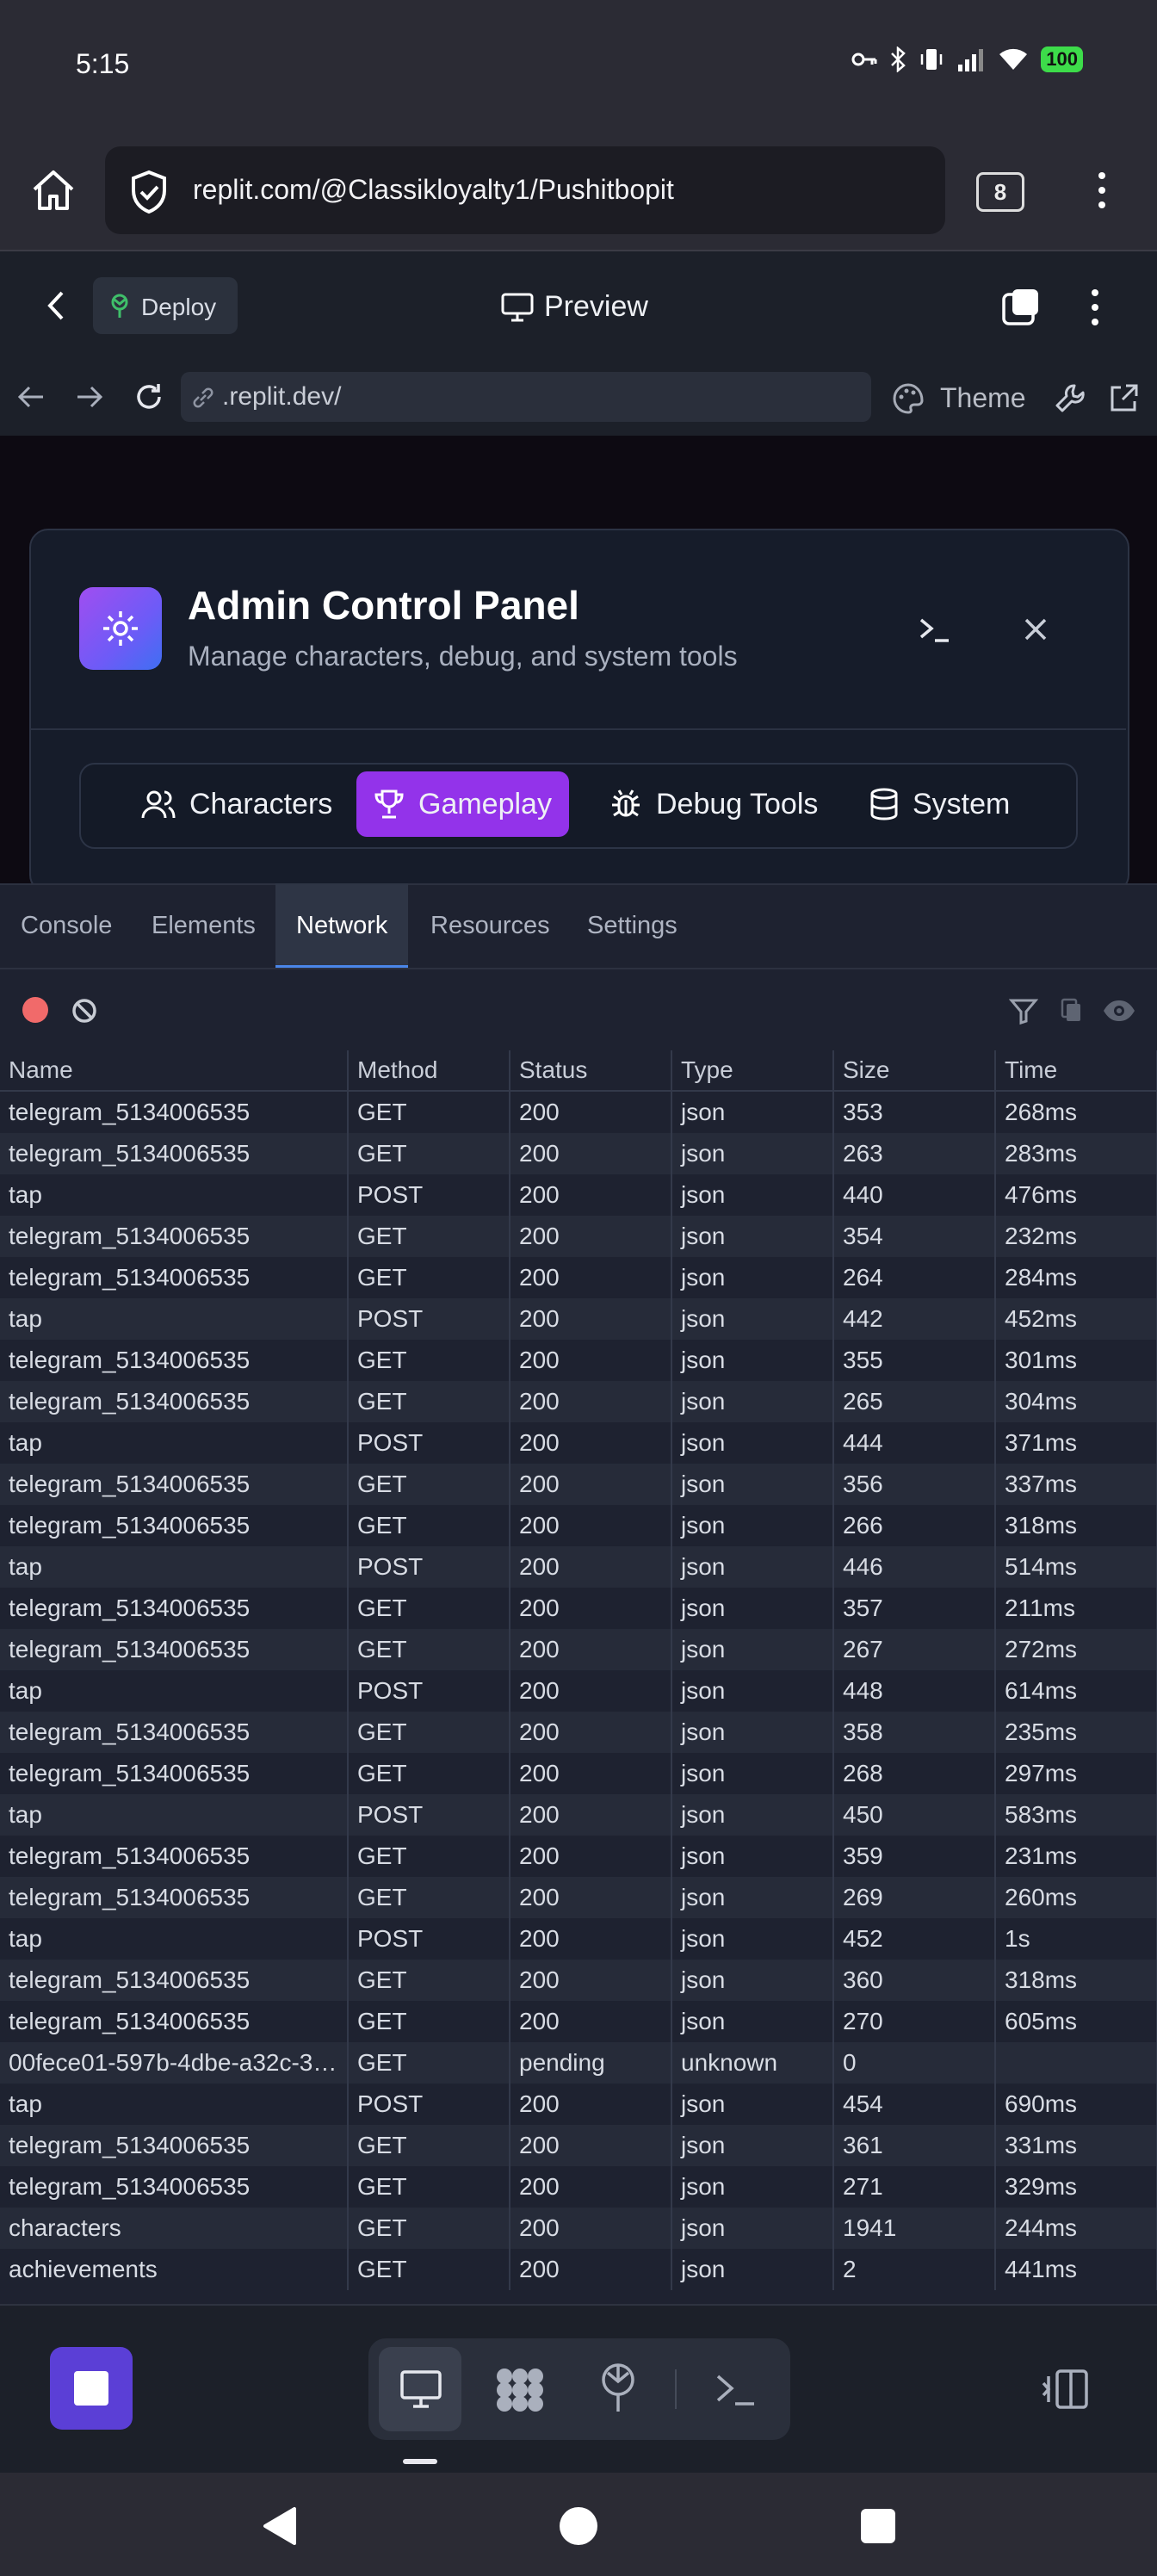 The height and width of the screenshot is (2576, 1157). What do you see at coordinates (579, 1401) in the screenshot?
I see `table-row: telegram_5134006535 GET 200 json 265 304ms` at bounding box center [579, 1401].